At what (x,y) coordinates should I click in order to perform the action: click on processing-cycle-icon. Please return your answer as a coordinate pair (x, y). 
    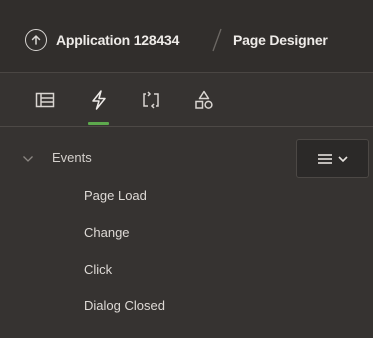
    Looking at the image, I should click on (151, 100).